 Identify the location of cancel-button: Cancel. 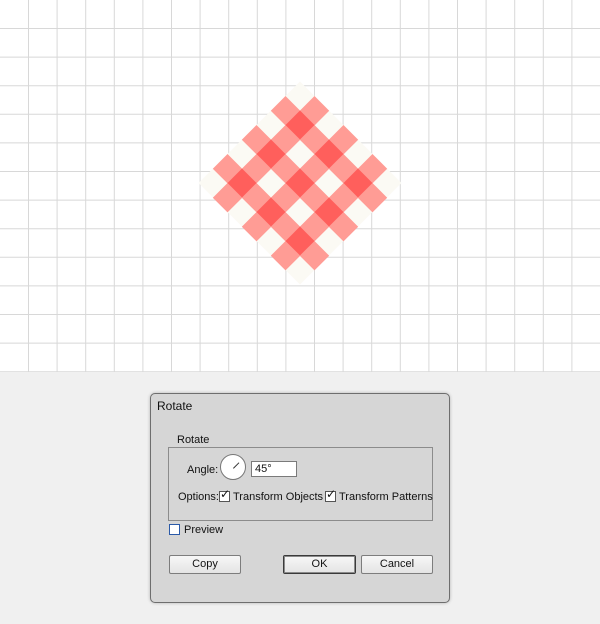
(397, 564).